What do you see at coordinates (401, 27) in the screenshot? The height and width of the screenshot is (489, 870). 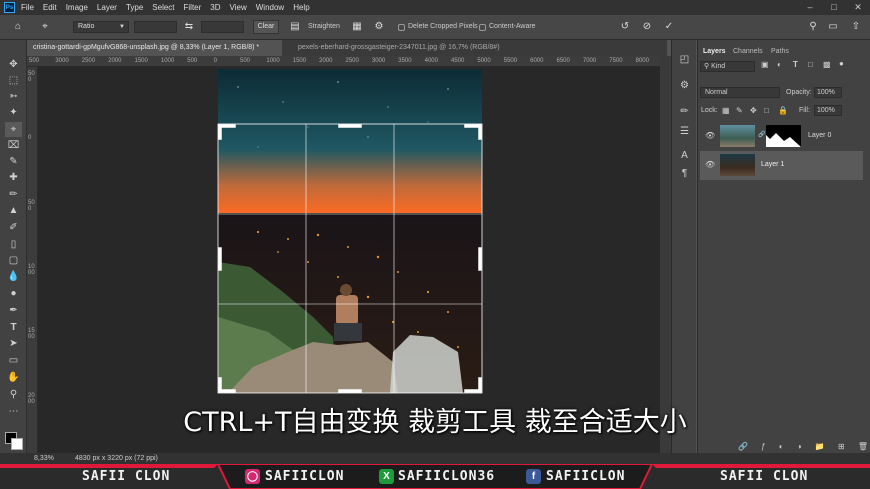 I see `delete-cropped-checkbox` at bounding box center [401, 27].